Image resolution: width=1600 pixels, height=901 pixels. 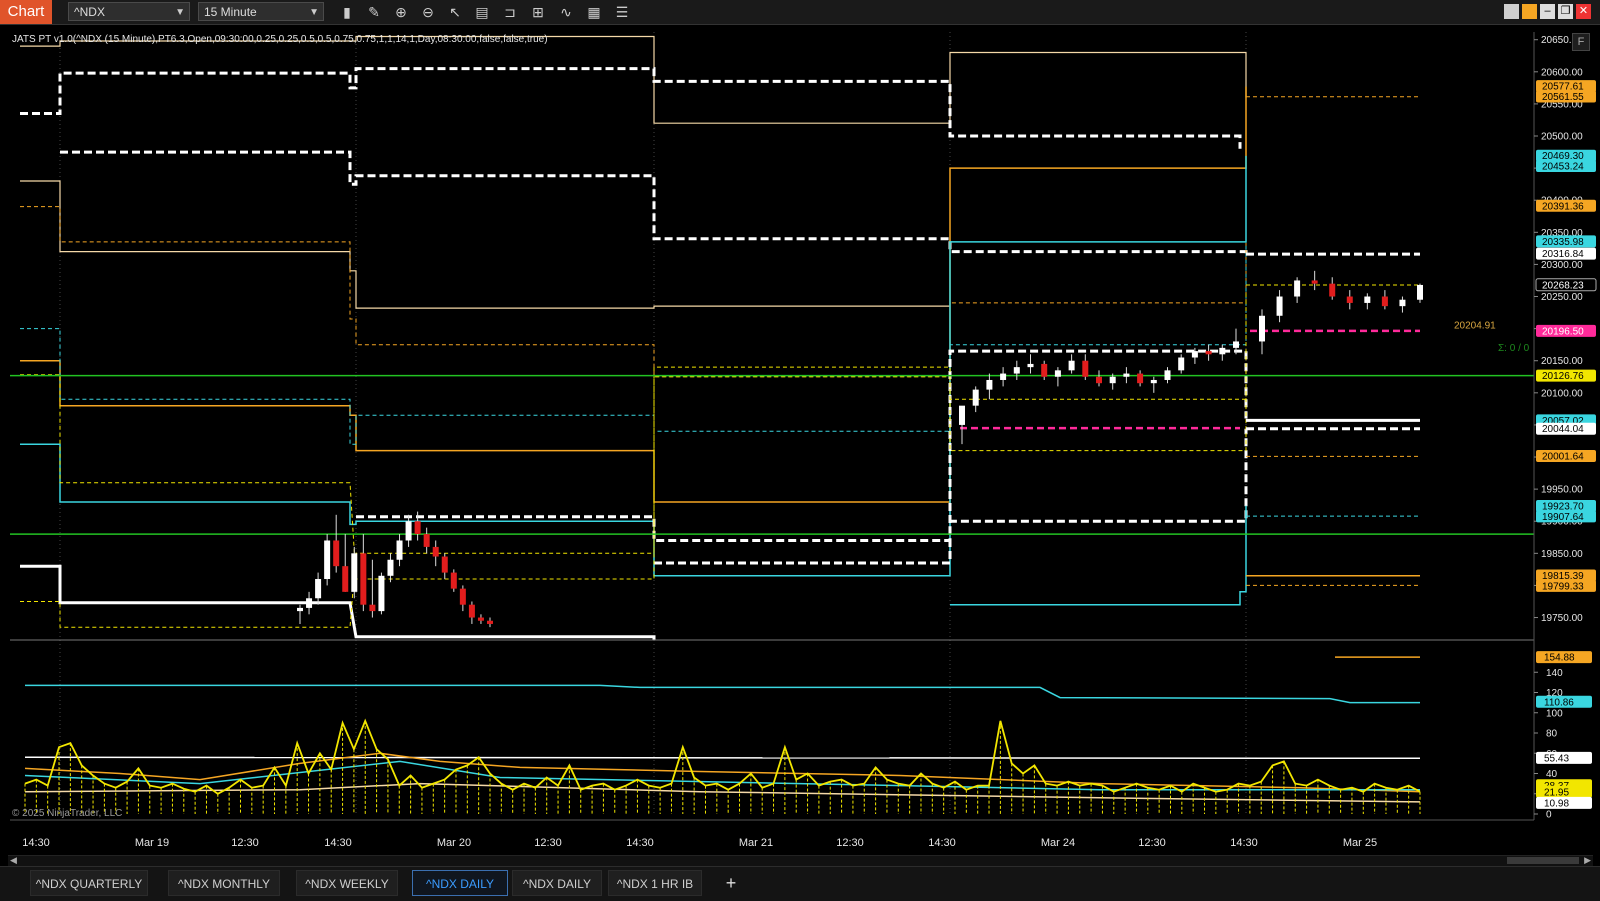 What do you see at coordinates (1556, 792) in the screenshot?
I see `osc-label-text: 21.95` at bounding box center [1556, 792].